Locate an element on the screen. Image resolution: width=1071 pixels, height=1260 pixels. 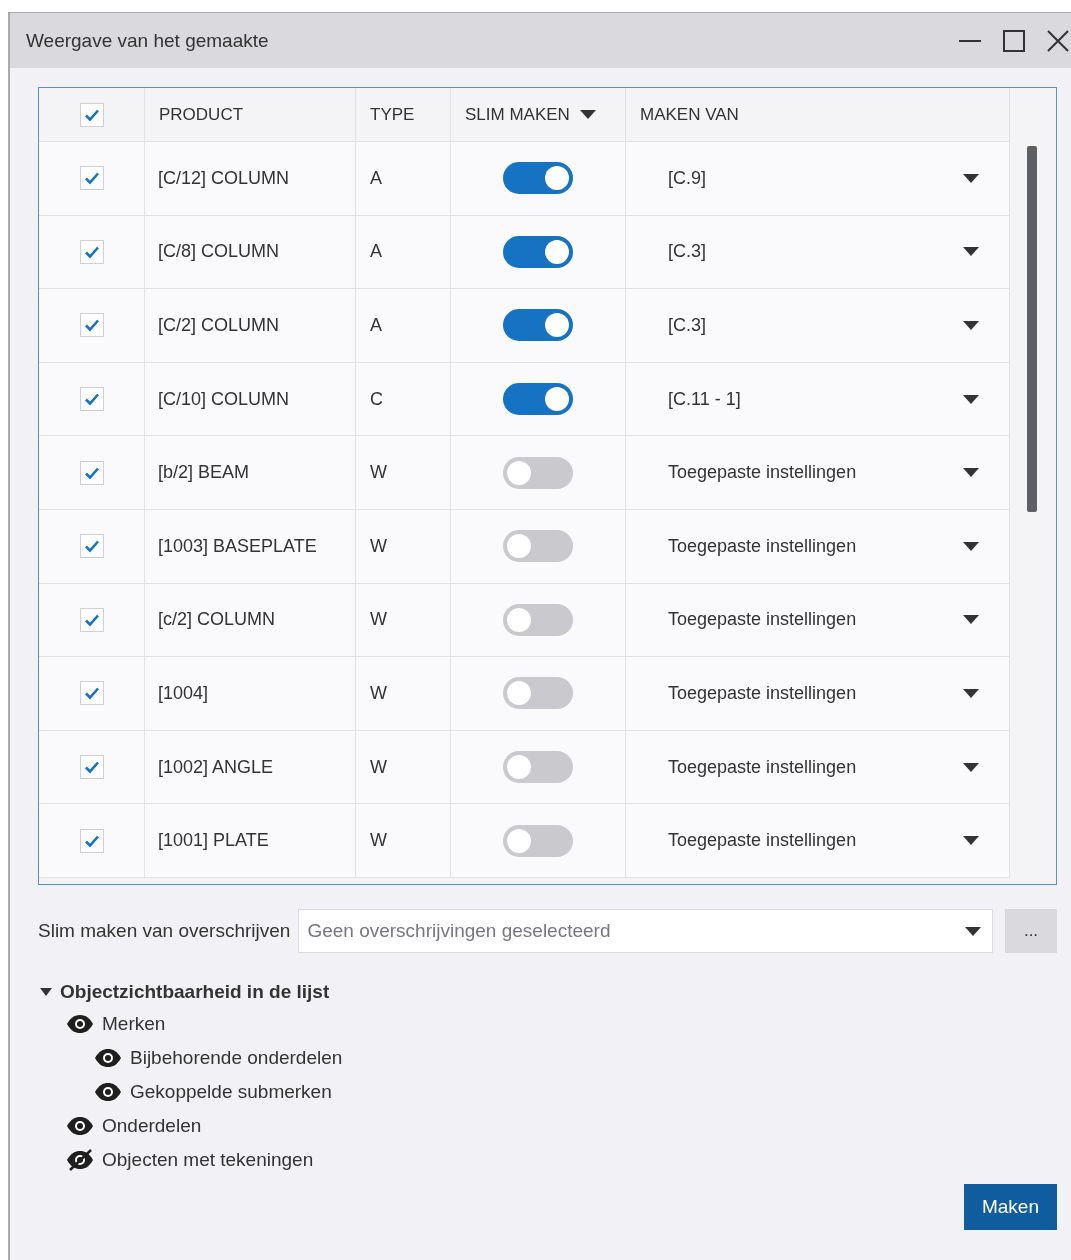
tree-item: Objecten met tekeningen is located at coordinates (208, 1160).